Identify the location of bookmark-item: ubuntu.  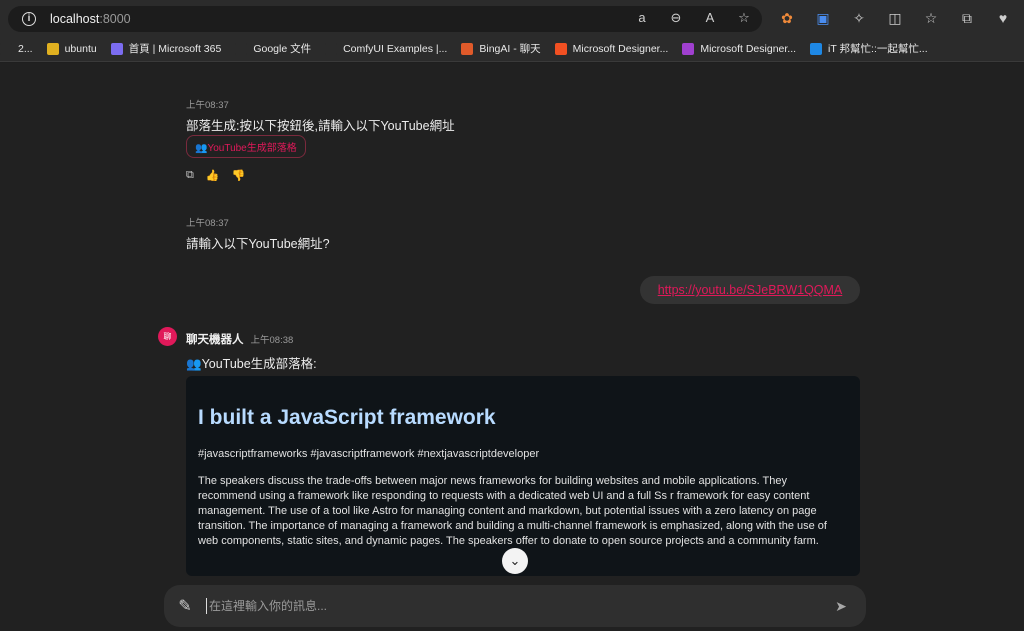
(71, 48).